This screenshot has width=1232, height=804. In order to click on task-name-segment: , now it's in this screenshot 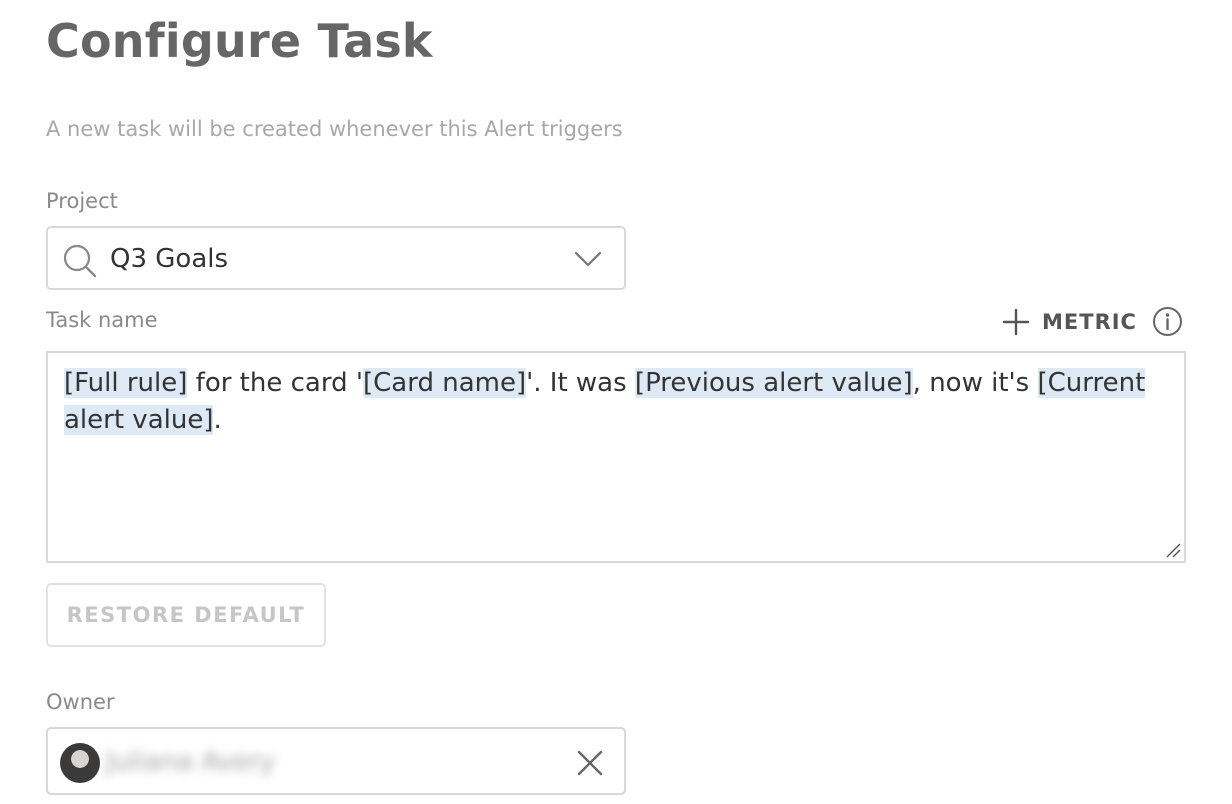, I will do `click(975, 383)`.